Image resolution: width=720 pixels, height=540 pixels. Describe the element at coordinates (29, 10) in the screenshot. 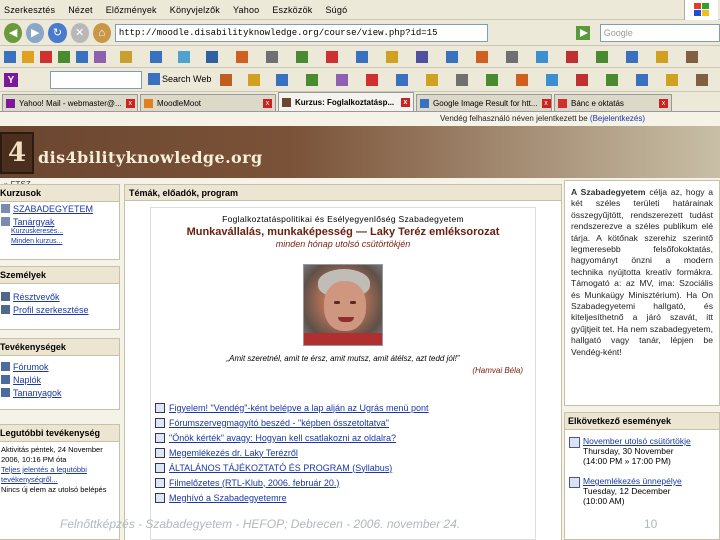

I see `menu-item: Szerkesztés` at that location.